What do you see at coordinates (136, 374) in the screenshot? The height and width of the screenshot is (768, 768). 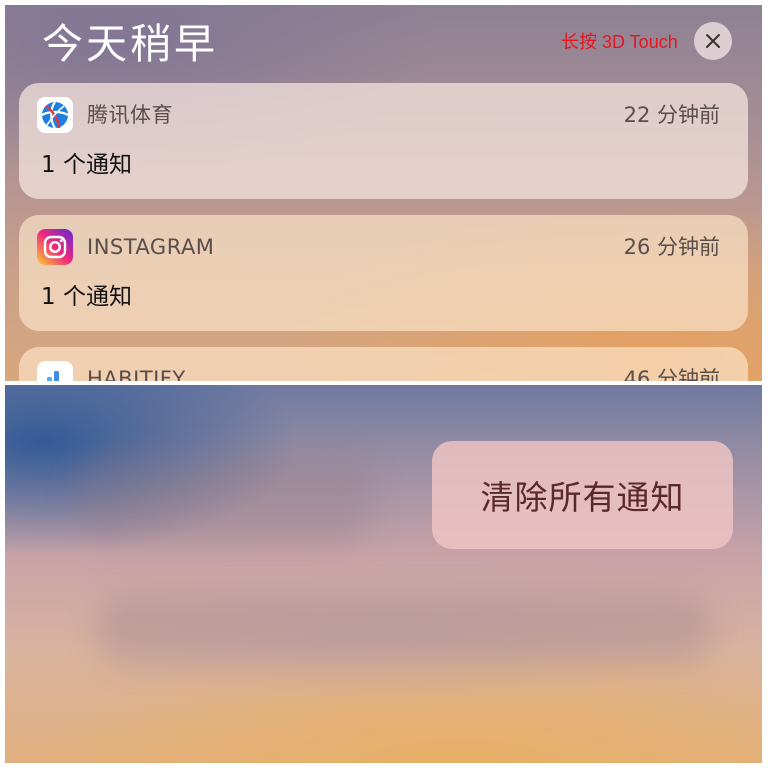 I see `app-name: HABITIFY` at bounding box center [136, 374].